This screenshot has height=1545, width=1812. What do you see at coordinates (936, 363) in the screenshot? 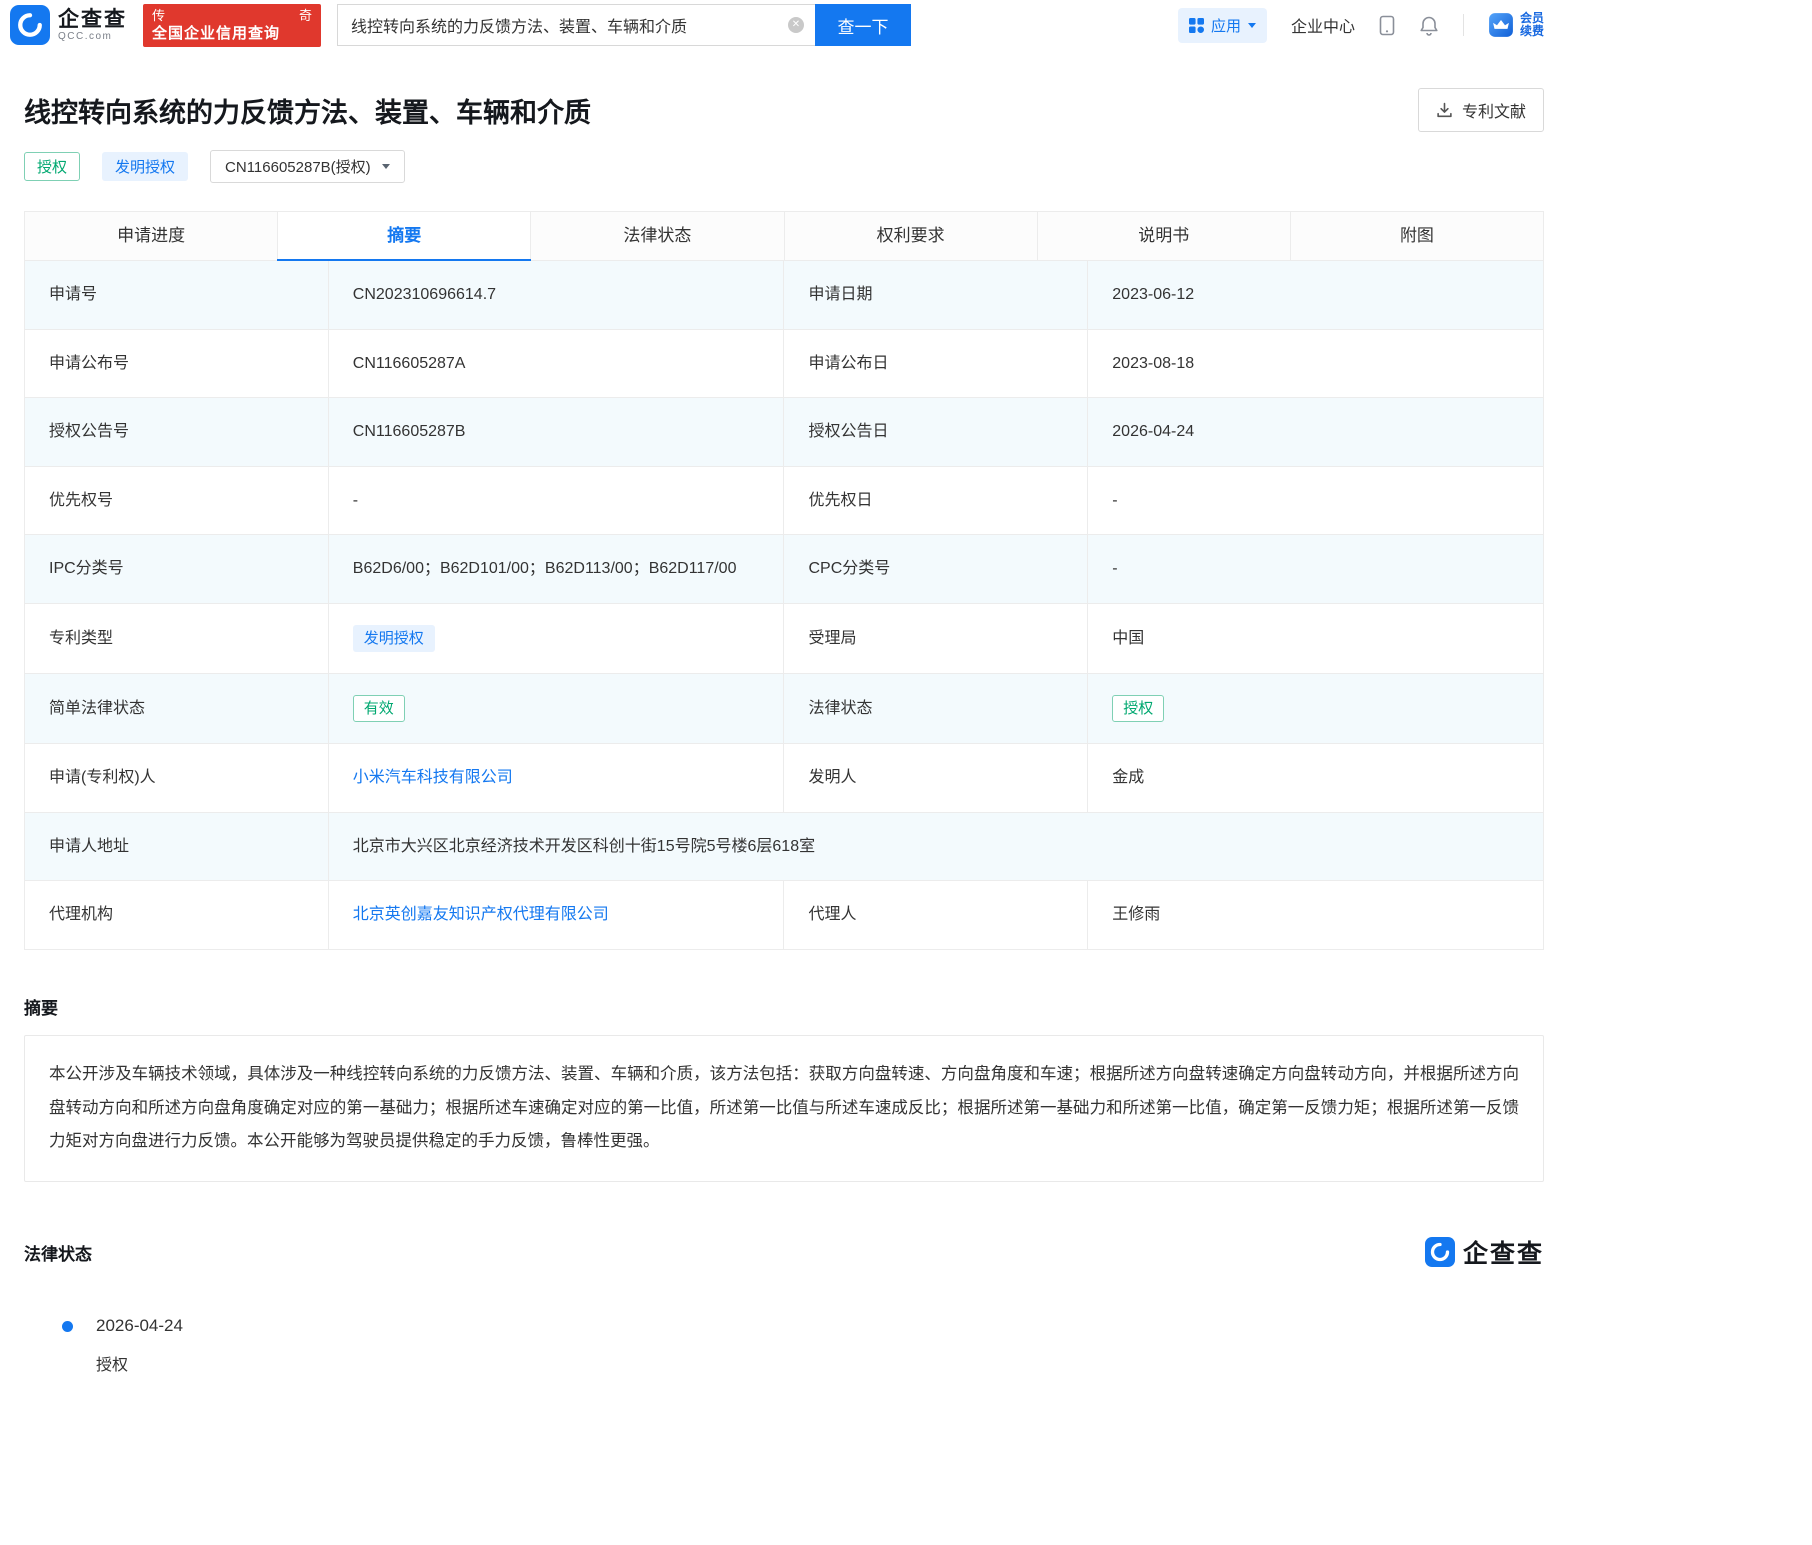
I see `field-label: 申请公布日` at bounding box center [936, 363].